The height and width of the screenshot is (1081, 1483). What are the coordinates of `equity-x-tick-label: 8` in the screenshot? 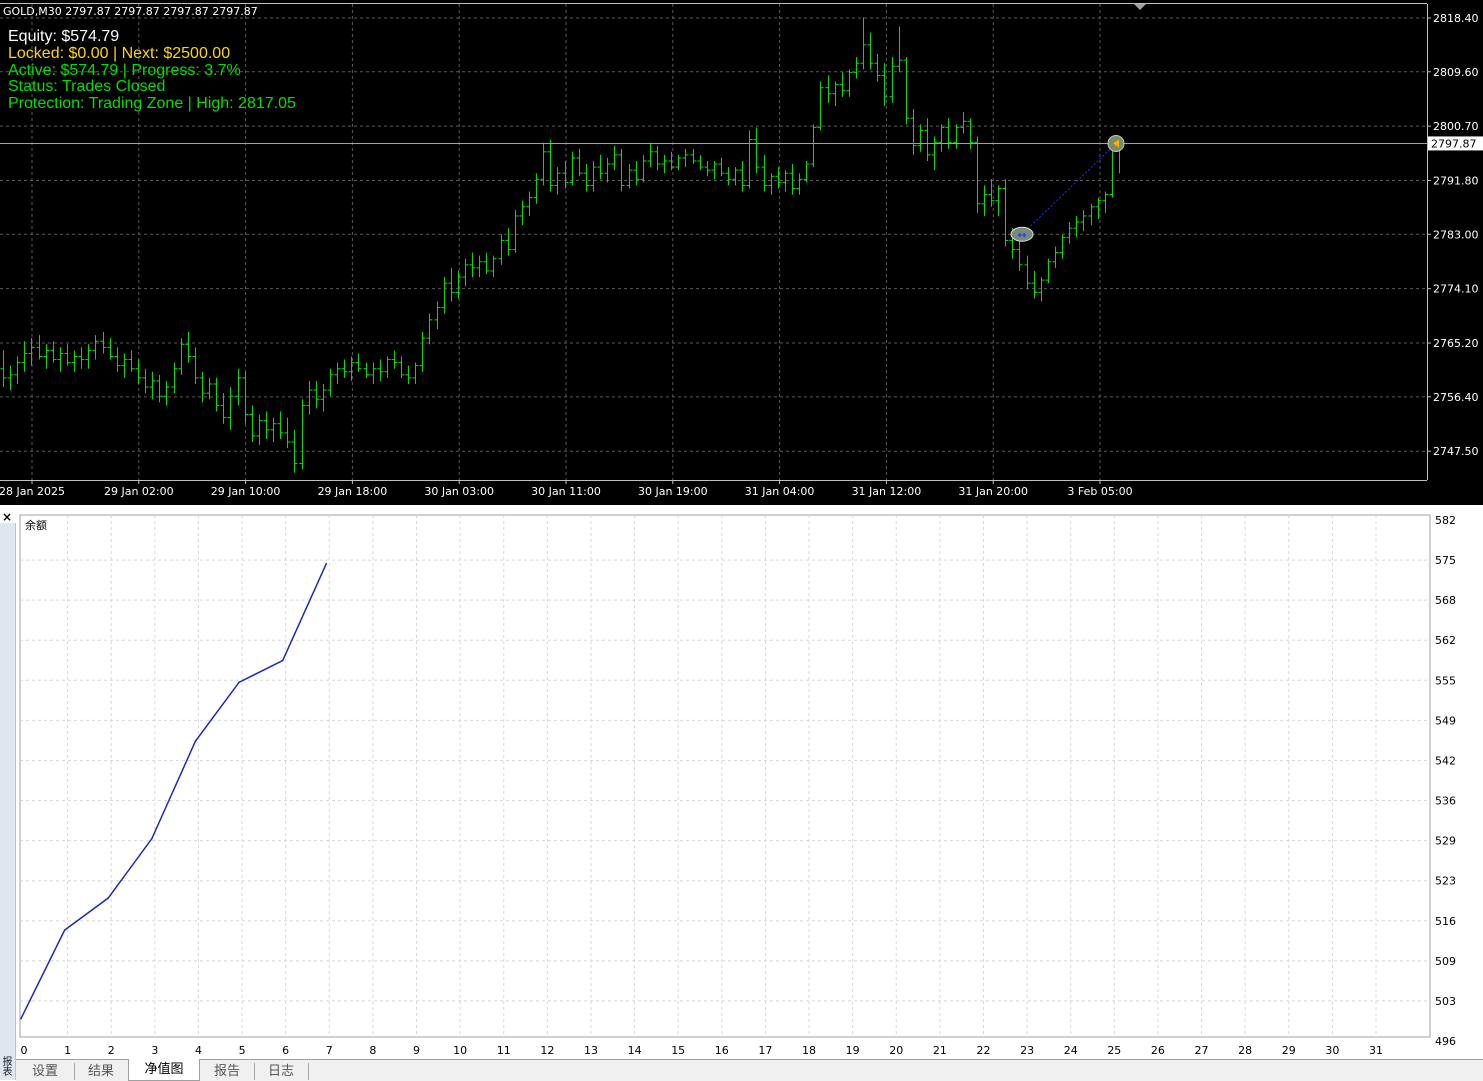 It's located at (372, 1050).